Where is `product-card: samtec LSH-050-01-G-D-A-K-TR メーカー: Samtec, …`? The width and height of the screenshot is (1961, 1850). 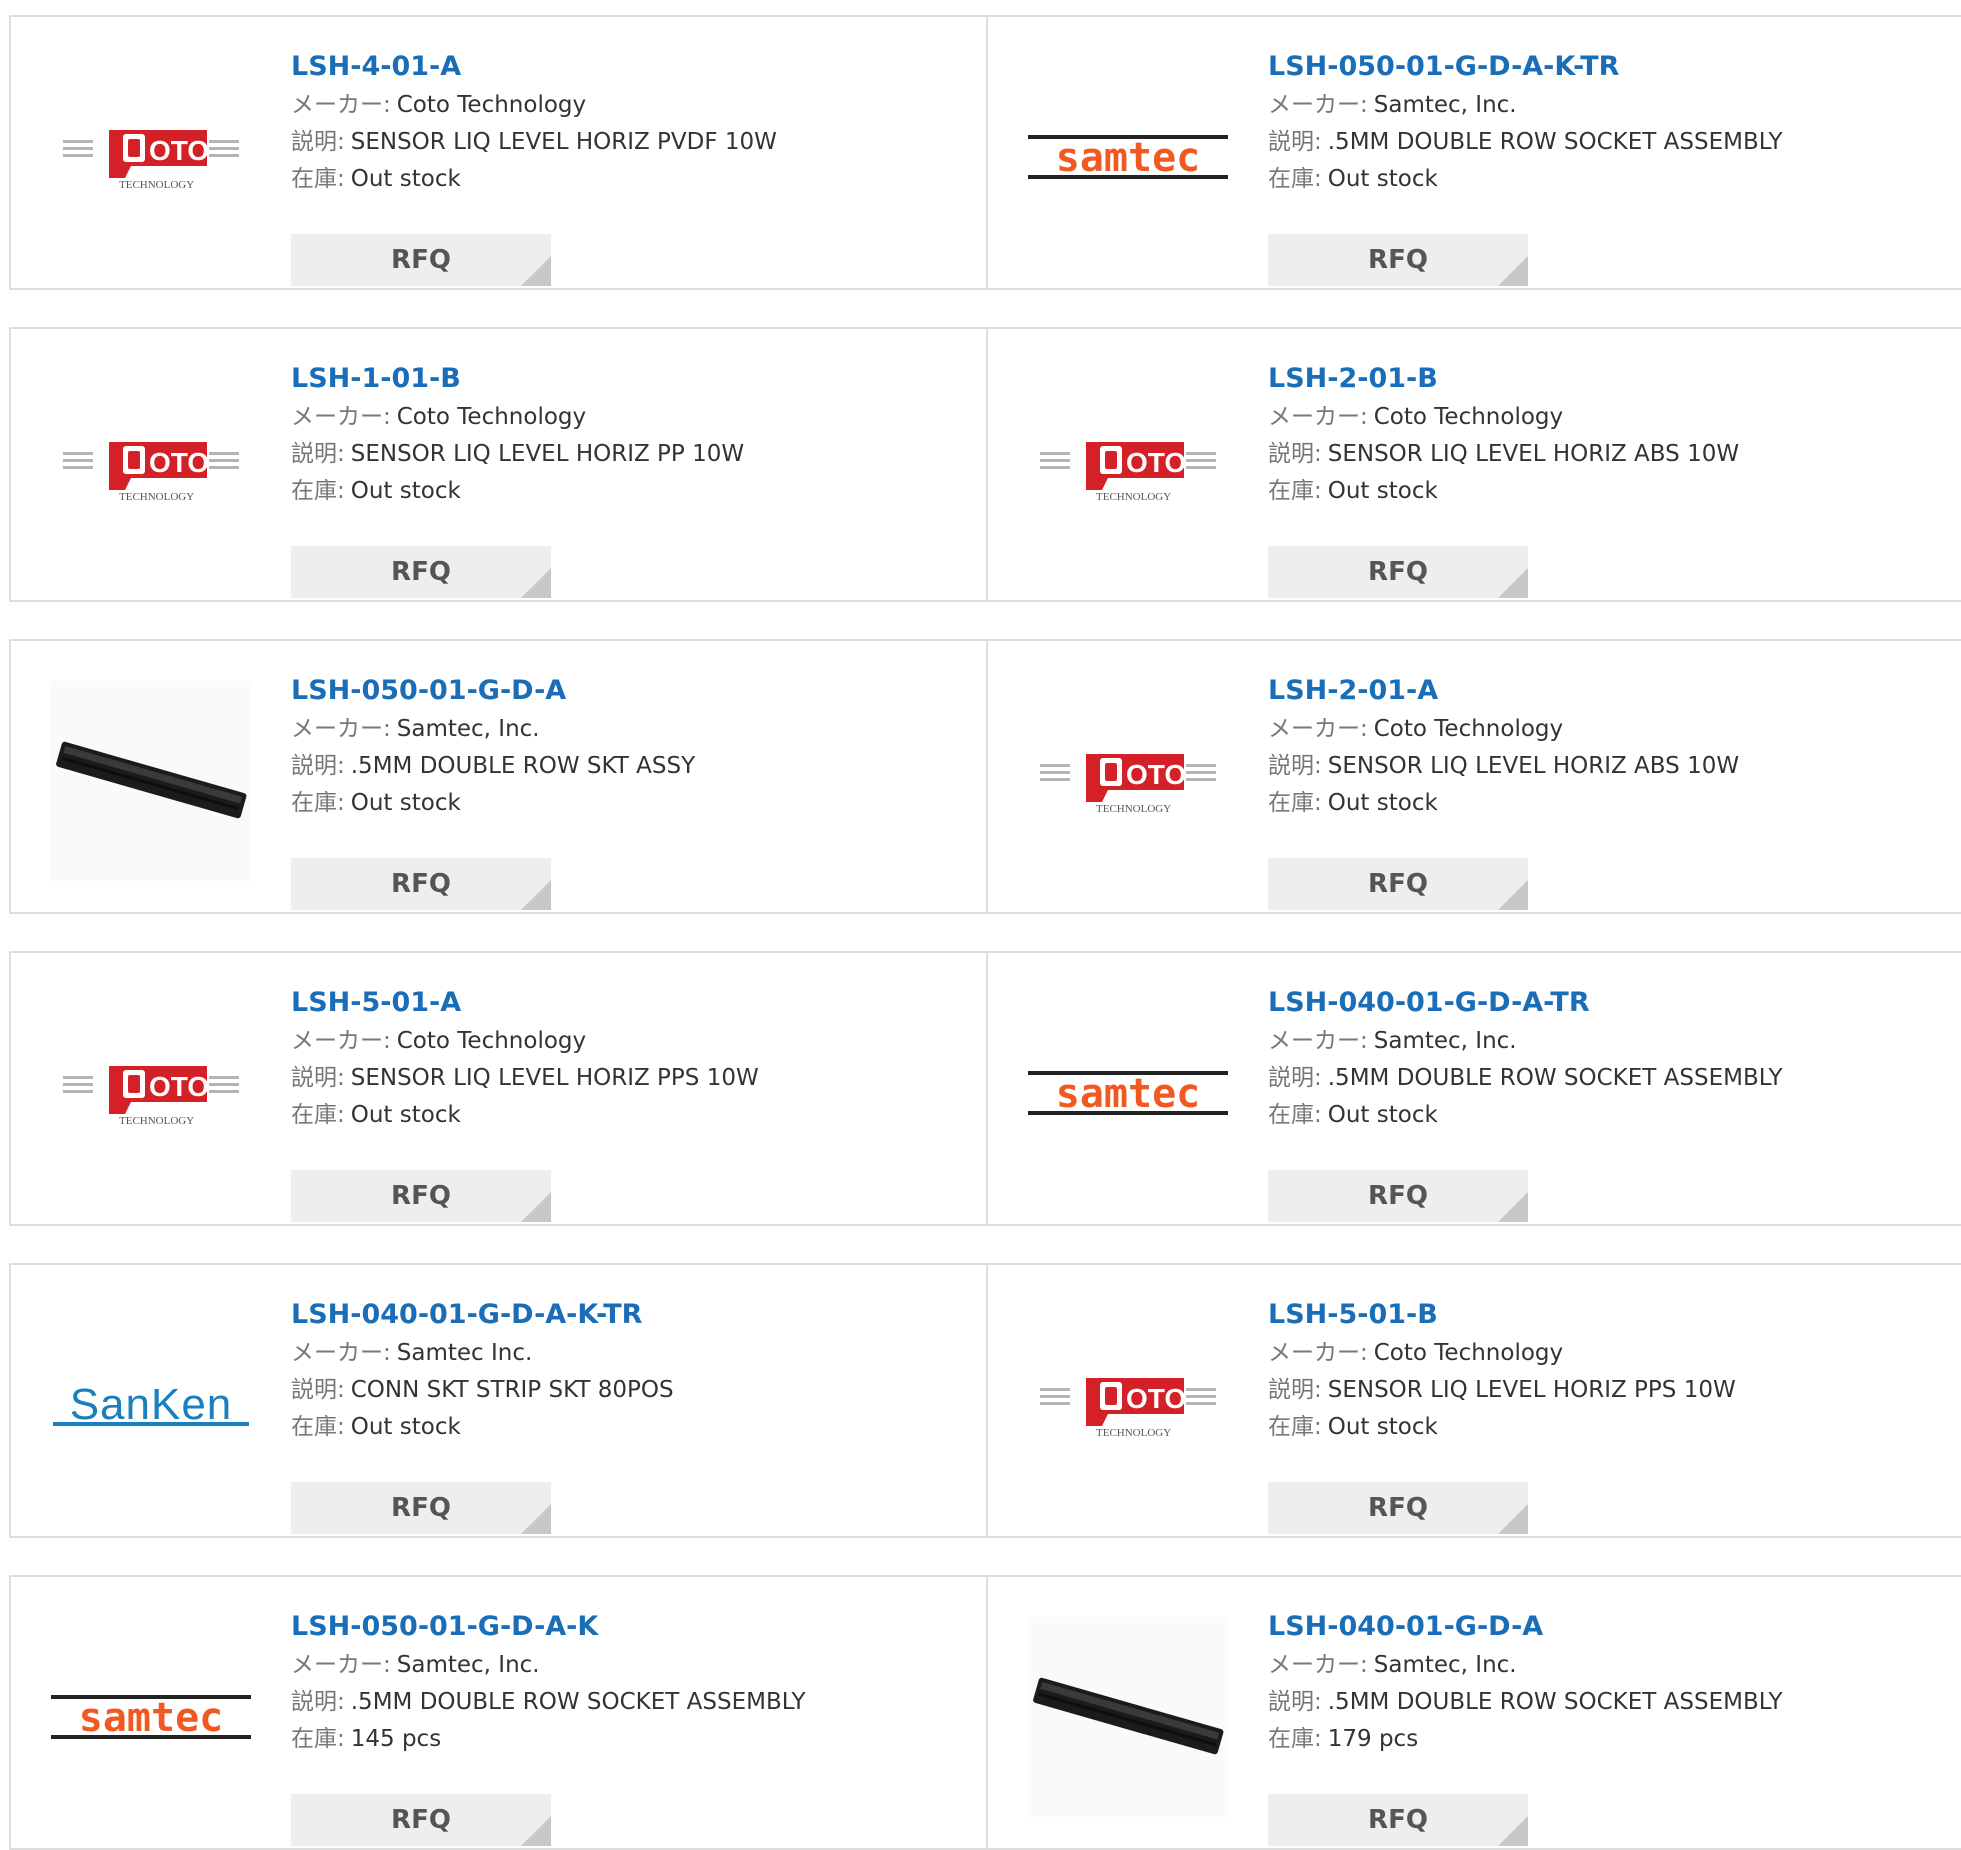
product-card: samtec LSH-050-01-G-D-A-K-TR メーカー: Samtec, … is located at coordinates (1473, 152).